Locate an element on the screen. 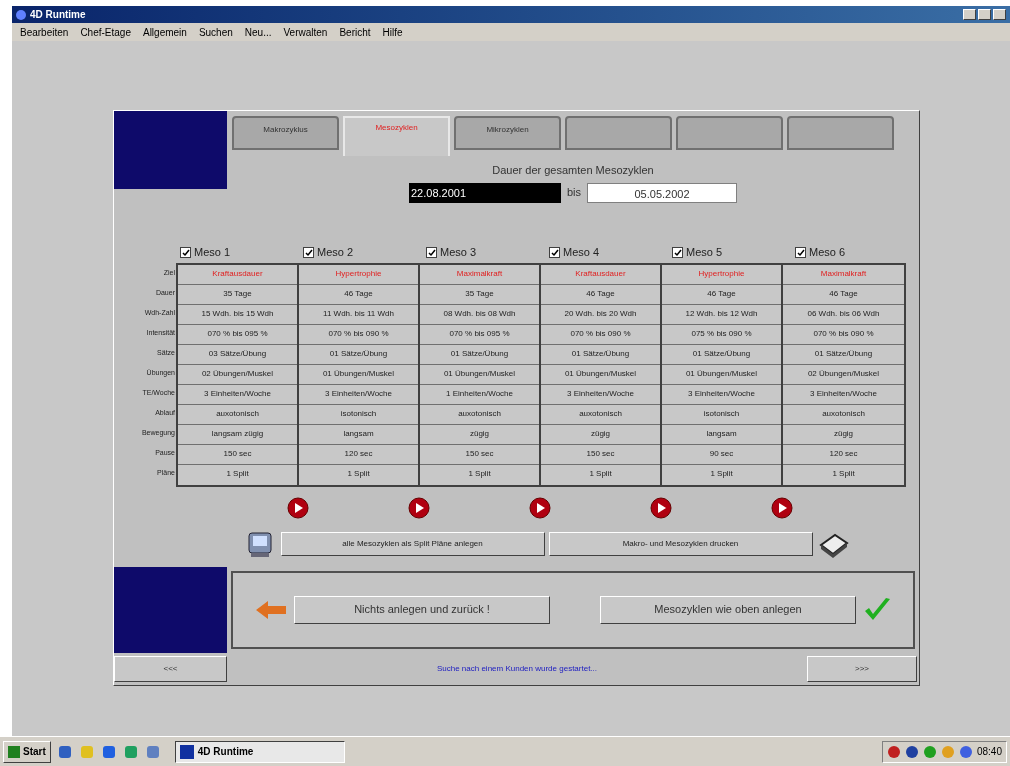  previous-button: <<< is located at coordinates (170, 668).